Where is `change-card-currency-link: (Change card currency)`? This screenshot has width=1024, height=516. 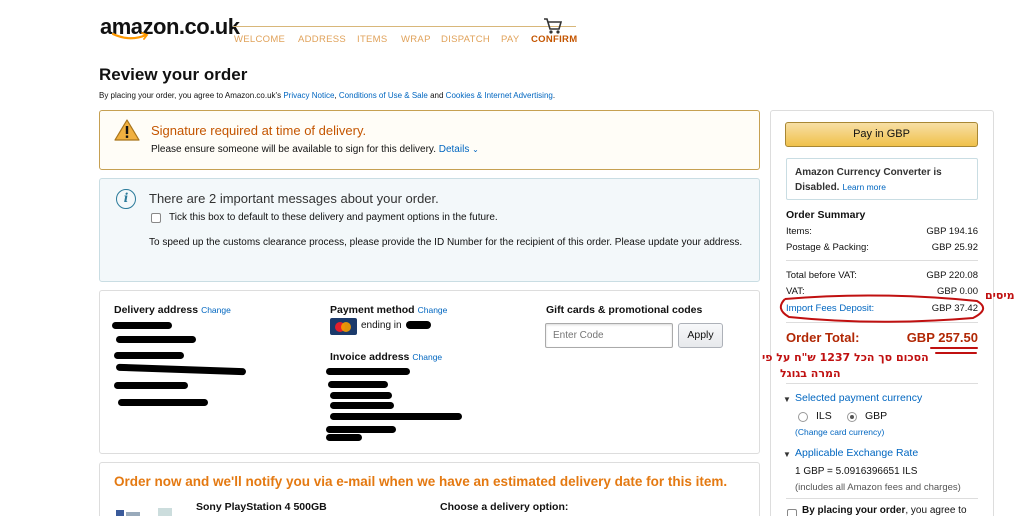 change-card-currency-link: (Change card currency) is located at coordinates (839, 432).